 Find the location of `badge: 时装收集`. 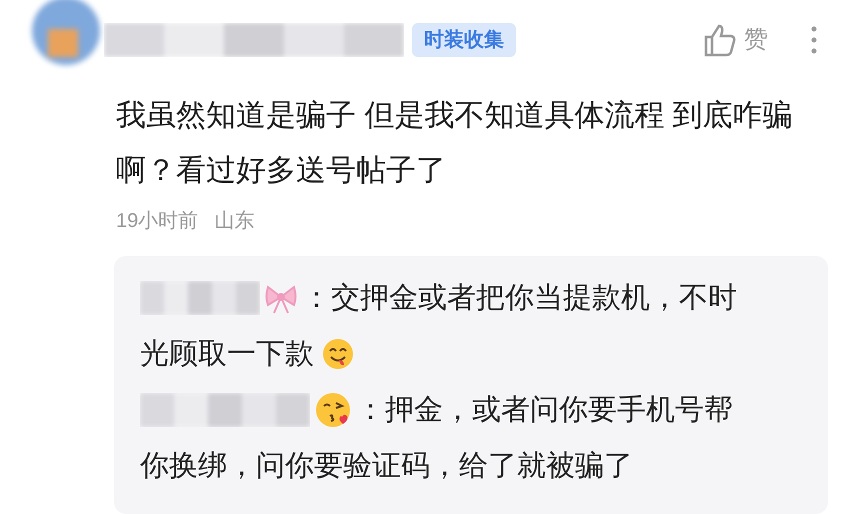

badge: 时装收集 is located at coordinates (464, 40).